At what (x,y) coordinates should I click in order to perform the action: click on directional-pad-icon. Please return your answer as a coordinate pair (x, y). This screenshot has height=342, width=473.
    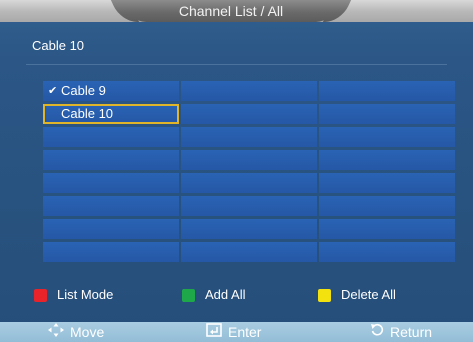
    Looking at the image, I should click on (56, 332).